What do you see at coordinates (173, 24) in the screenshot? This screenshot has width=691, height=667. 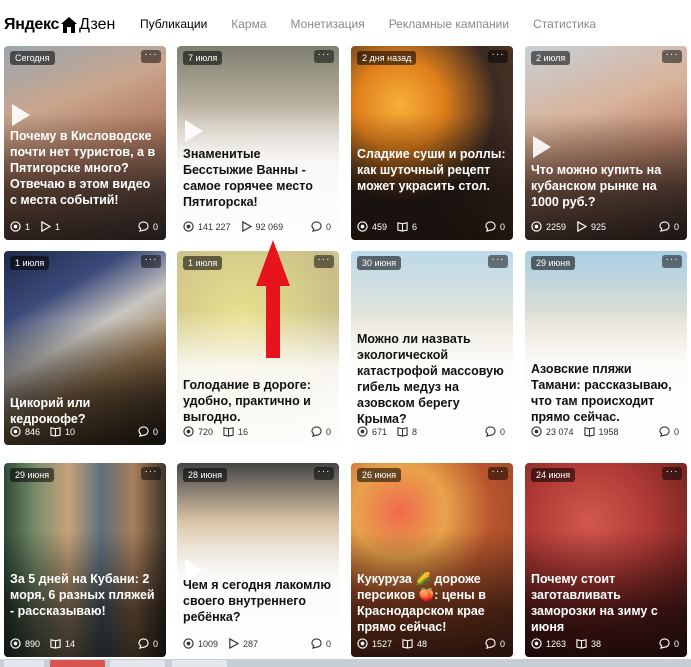 I see `nav-publications: Публикации` at bounding box center [173, 24].